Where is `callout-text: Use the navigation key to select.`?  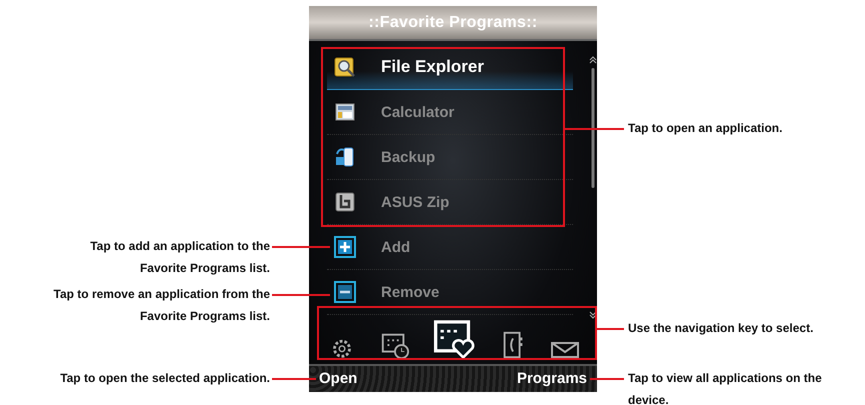
callout-text: Use the navigation key to select. is located at coordinates (721, 328).